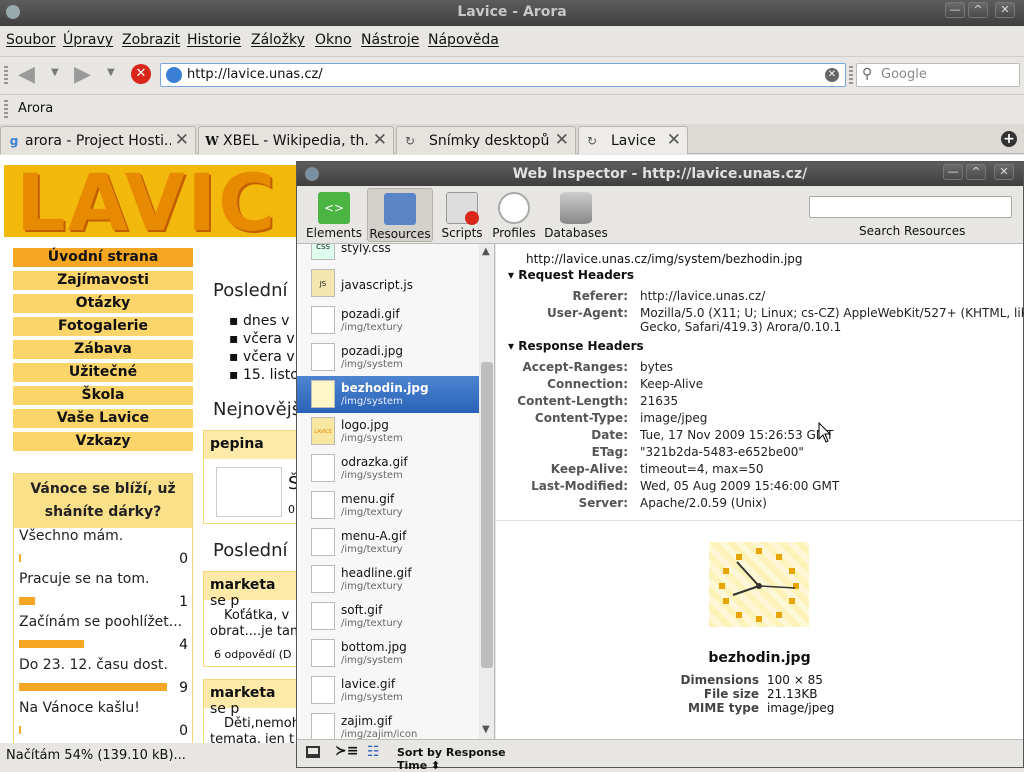  I want to click on menu-soubor: Soubor, so click(31, 40).